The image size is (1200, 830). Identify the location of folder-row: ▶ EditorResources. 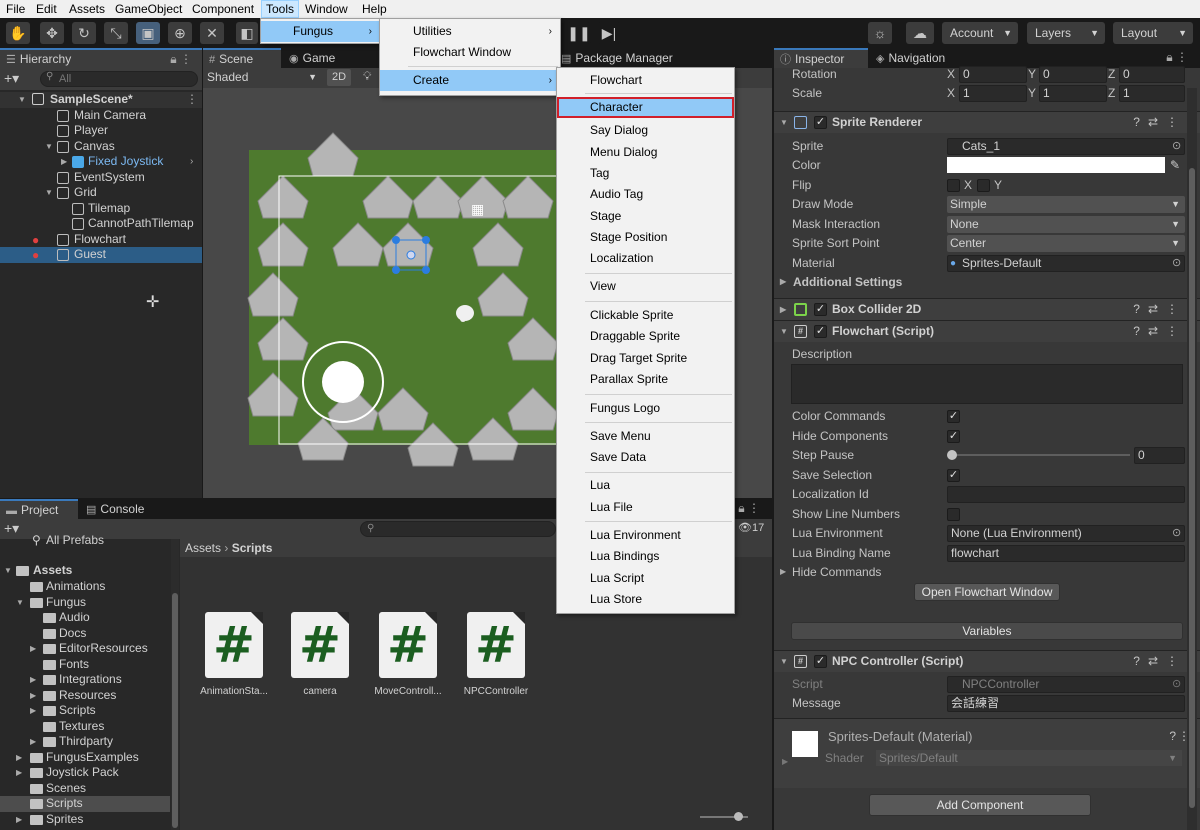
(85, 649).